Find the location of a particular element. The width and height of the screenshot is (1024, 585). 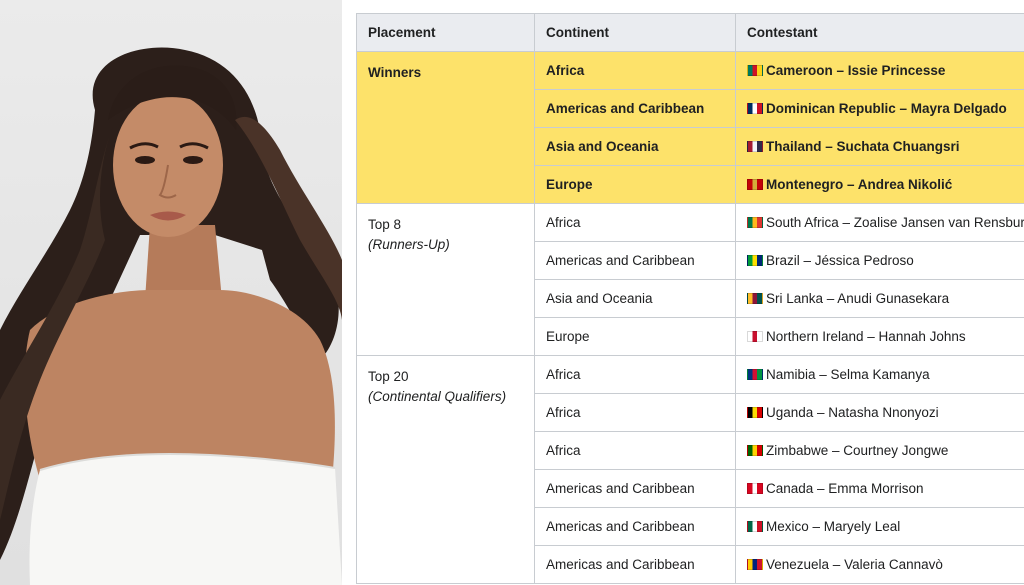

table-header-row: Placement Continent Contestant is located at coordinates (690, 32).